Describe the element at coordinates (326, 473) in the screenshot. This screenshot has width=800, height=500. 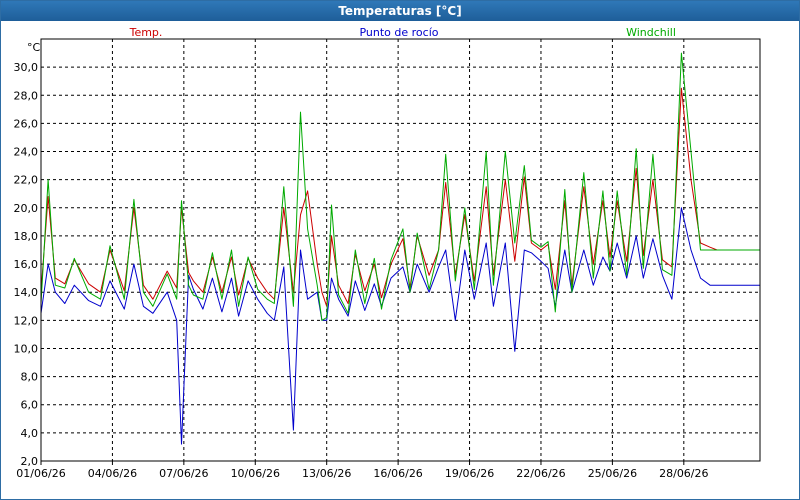
I see `x-tick-label: 13/06/26` at that location.